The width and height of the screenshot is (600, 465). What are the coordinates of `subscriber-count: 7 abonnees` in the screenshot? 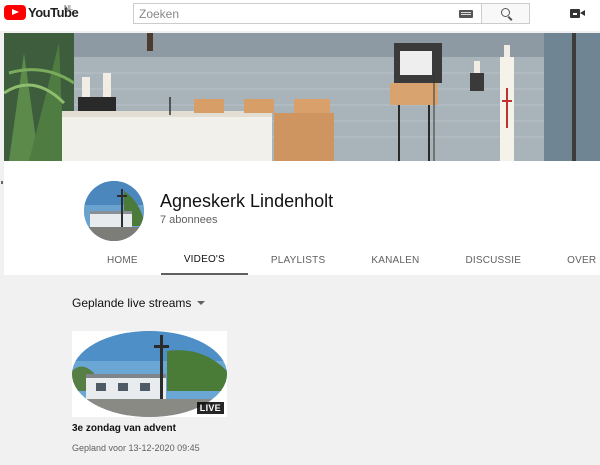 It's located at (189, 220).